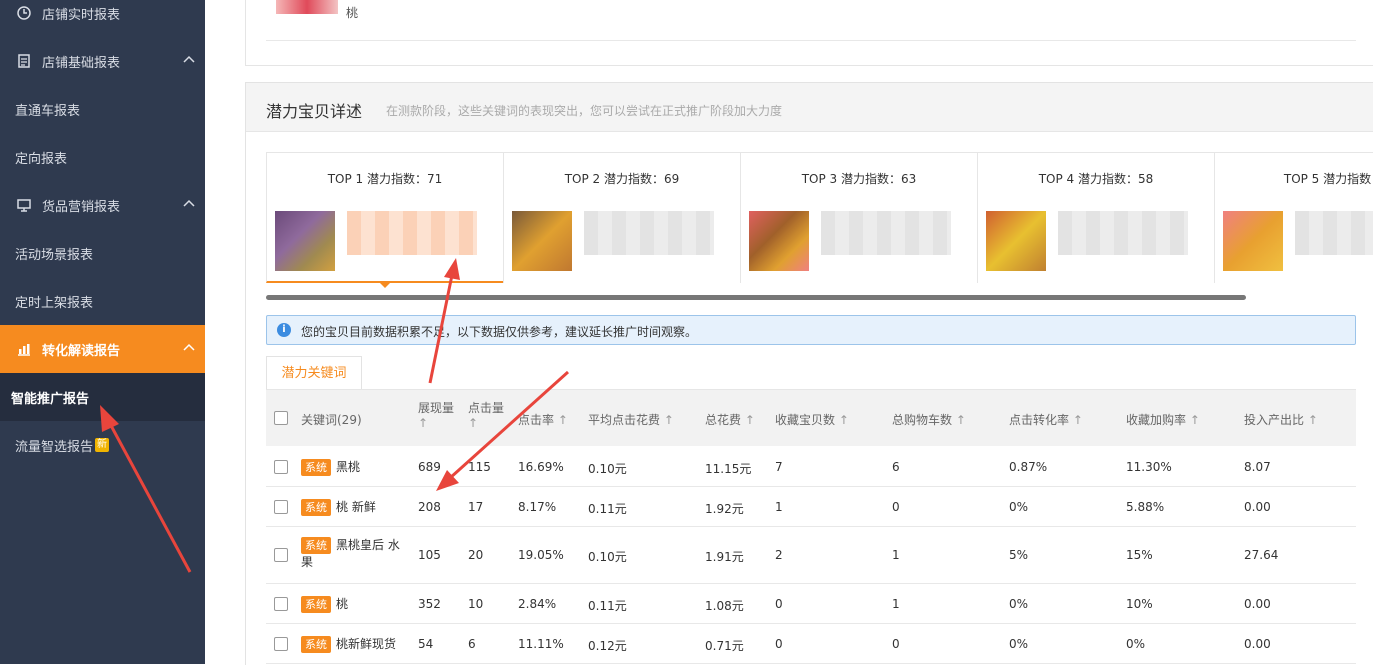  Describe the element at coordinates (537, 604) in the screenshot. I see `ctr-cell: 2.84%` at that location.